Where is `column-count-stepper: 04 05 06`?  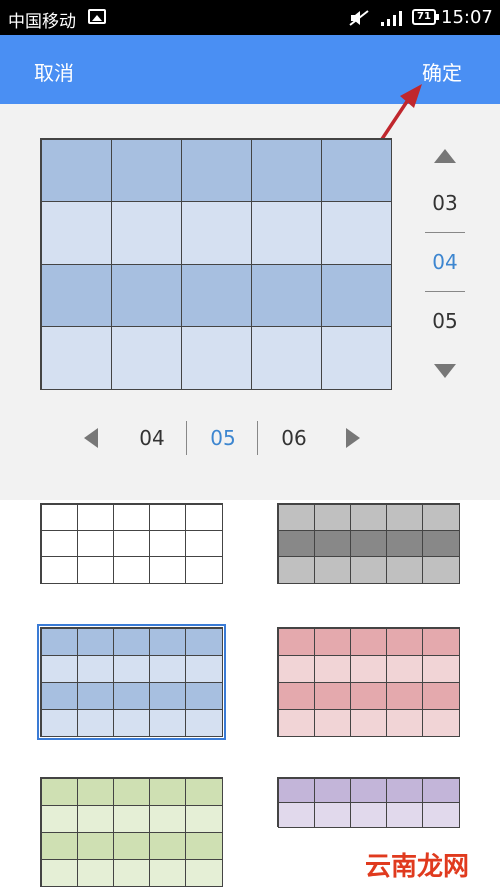 column-count-stepper: 04 05 06 is located at coordinates (224, 438).